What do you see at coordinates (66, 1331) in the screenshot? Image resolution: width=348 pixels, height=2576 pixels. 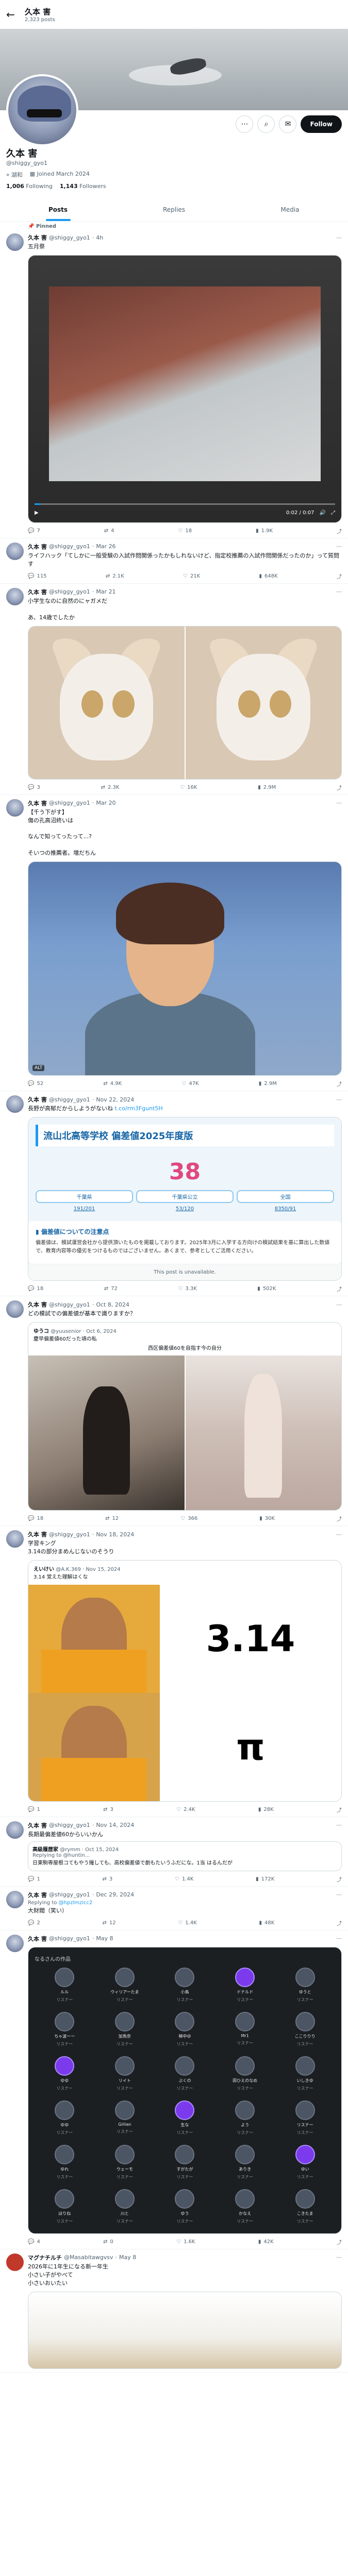 I see `quote-handle: @yuusenior` at bounding box center [66, 1331].